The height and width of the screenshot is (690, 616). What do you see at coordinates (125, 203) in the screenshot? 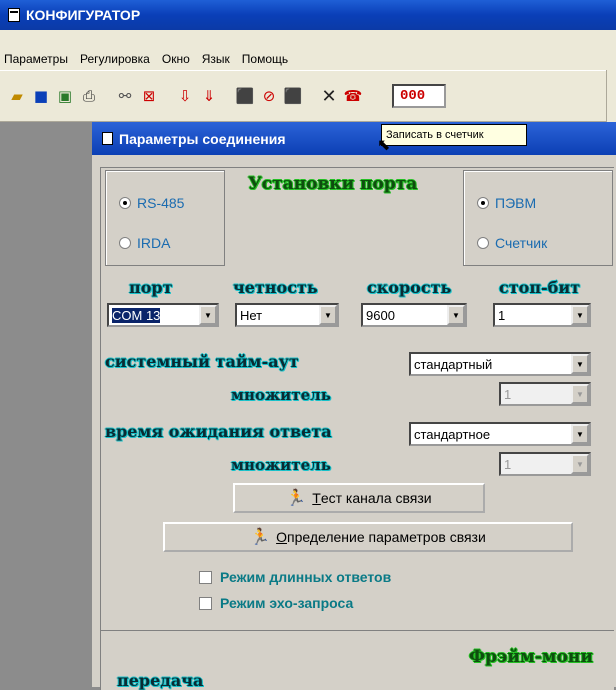
I see `radio-rs485-button` at bounding box center [125, 203].